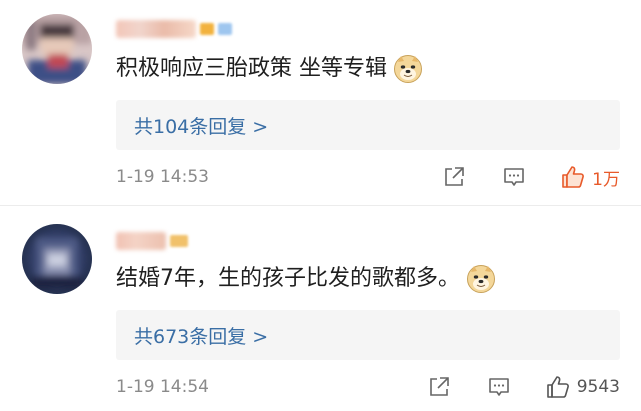 The image size is (641, 411). What do you see at coordinates (162, 387) in the screenshot?
I see `timestamp: 1-19 14:54` at bounding box center [162, 387].